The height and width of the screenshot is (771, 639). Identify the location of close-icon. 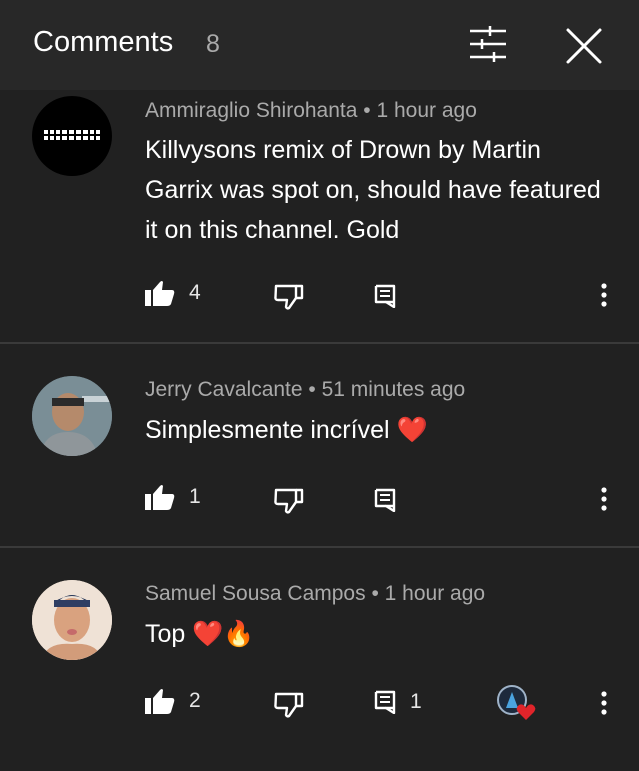
(584, 46).